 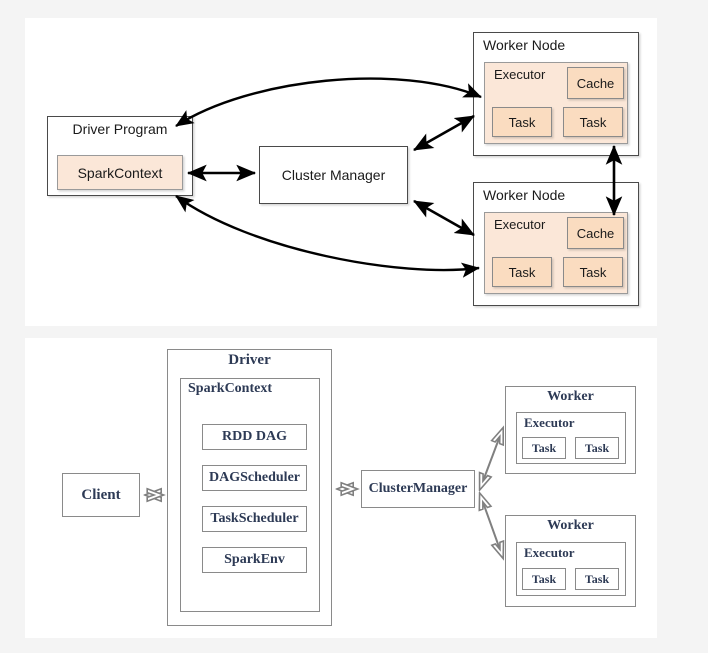 I want to click on worker-node-1-task-1-box: Task, so click(x=522, y=122).